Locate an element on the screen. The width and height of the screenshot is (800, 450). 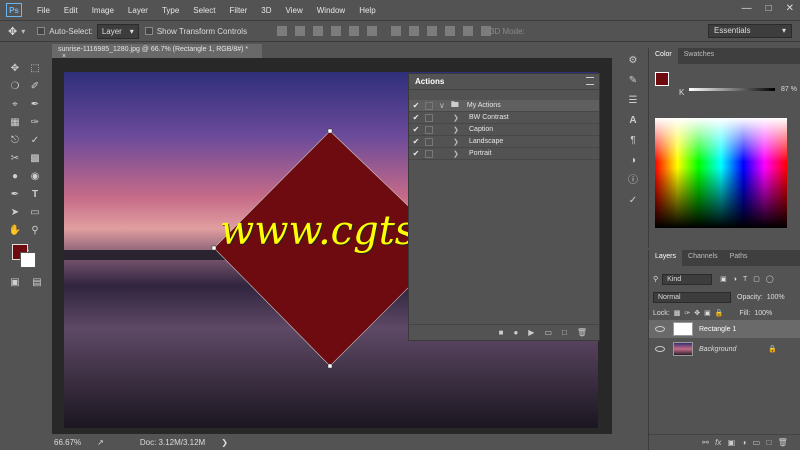
align-hcenter-icon is located at coordinates (354, 31).